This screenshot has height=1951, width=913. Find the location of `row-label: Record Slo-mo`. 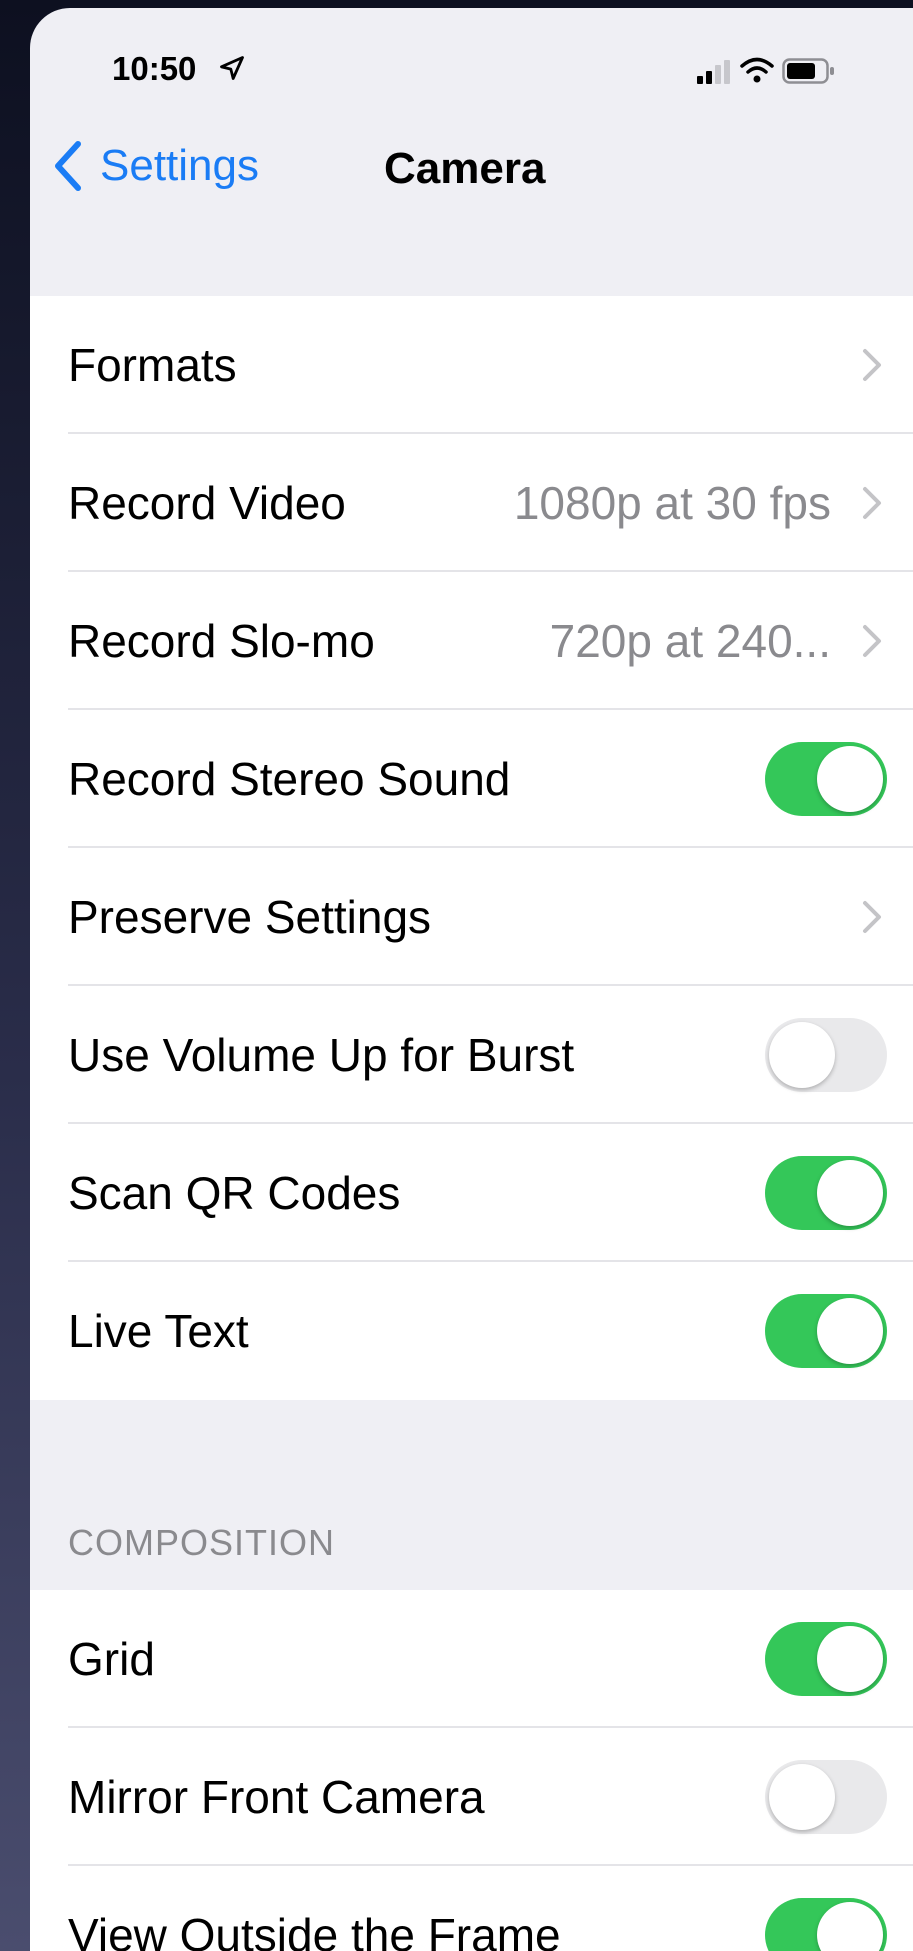

row-label: Record Slo-mo is located at coordinates (221, 641).